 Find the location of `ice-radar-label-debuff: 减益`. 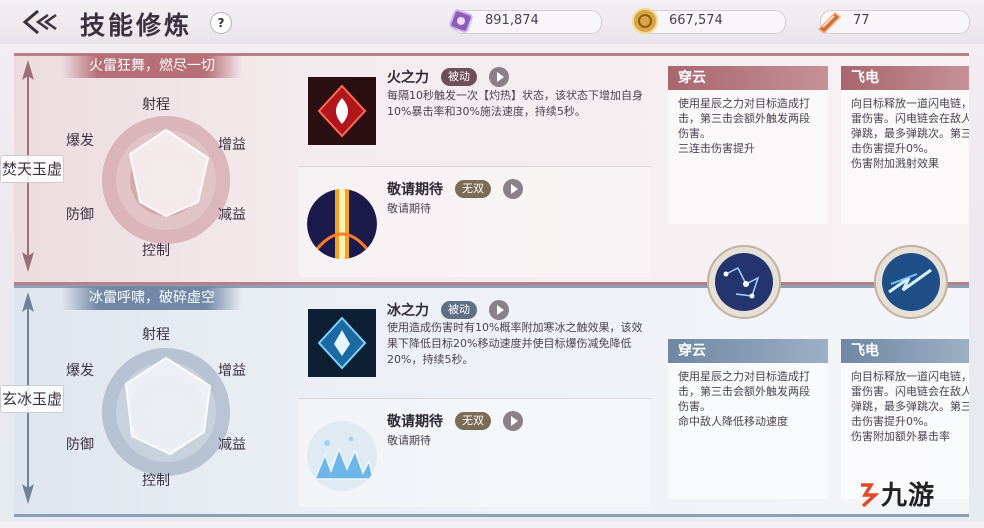

ice-radar-label-debuff: 减益 is located at coordinates (232, 445).